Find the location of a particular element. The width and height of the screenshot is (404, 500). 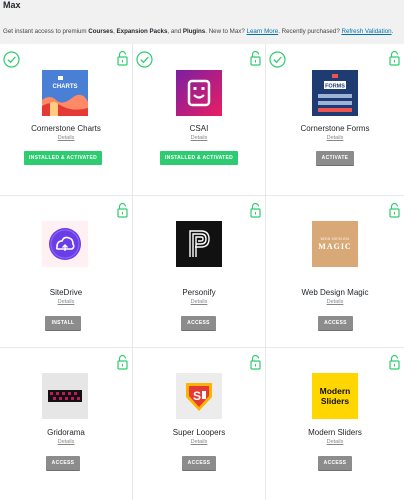

gridorama-thumbnail is located at coordinates (65, 396).